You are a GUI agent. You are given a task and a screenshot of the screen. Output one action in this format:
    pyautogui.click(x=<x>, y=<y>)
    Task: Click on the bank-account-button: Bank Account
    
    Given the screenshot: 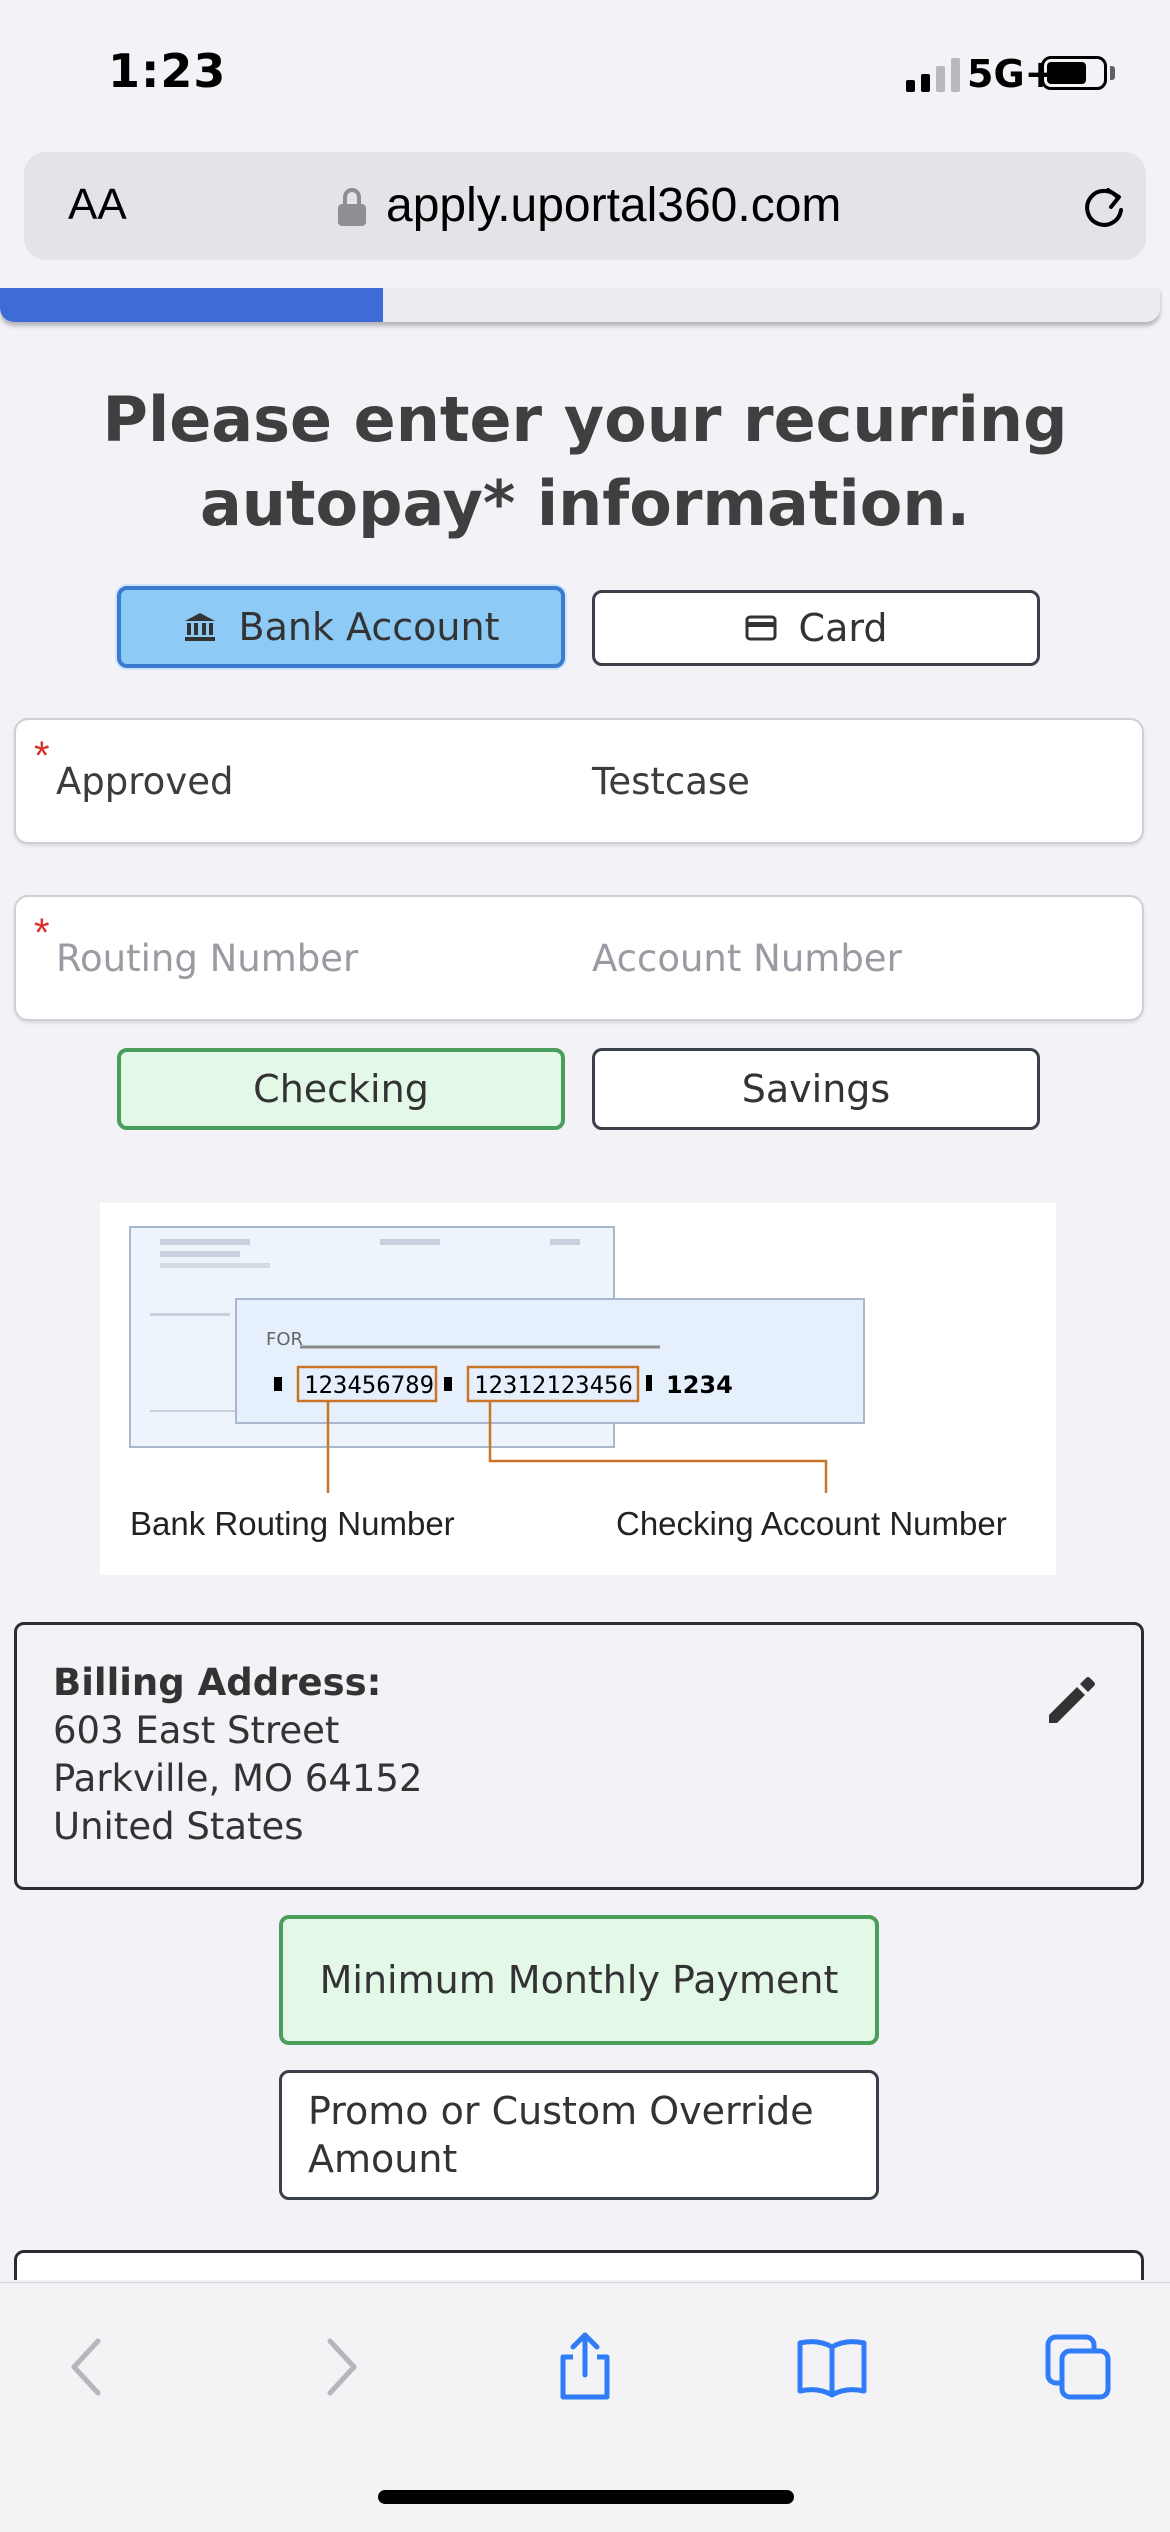 What is the action you would take?
    pyautogui.click(x=341, y=627)
    